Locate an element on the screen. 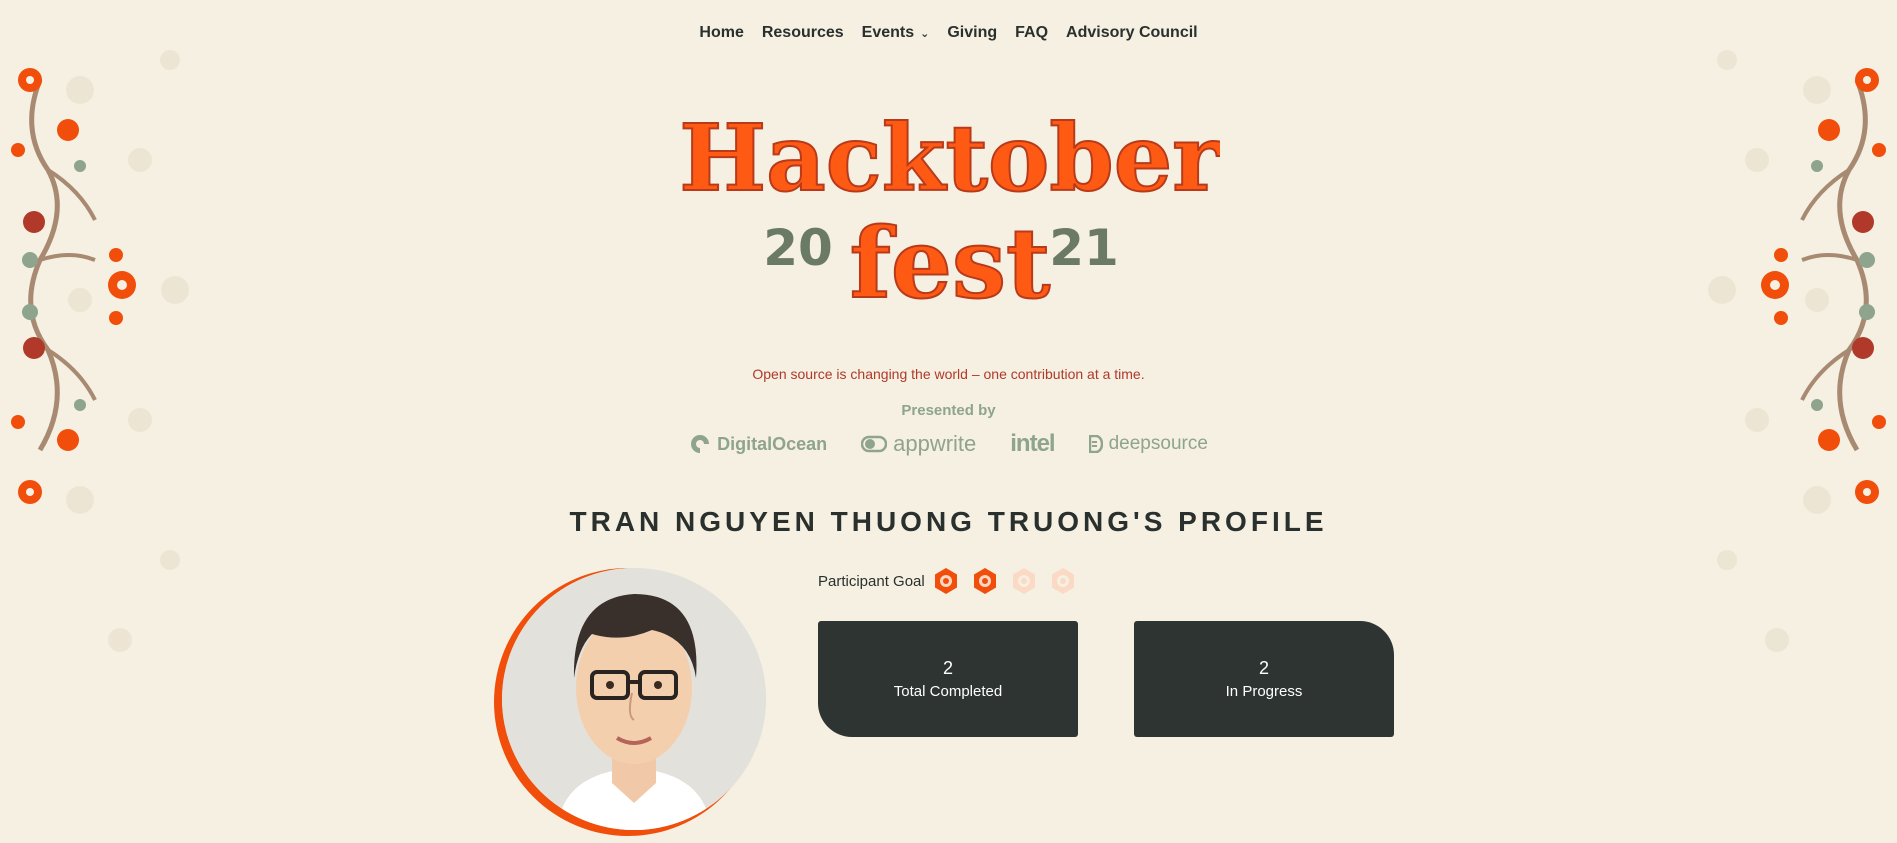 The width and height of the screenshot is (1897, 843). floral-border-left is located at coordinates (100, 351).